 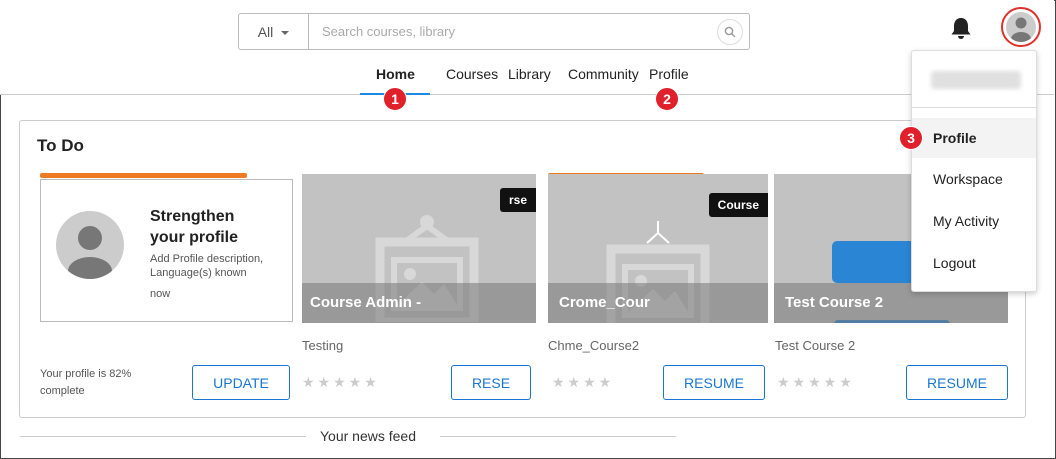 What do you see at coordinates (207, 259) in the screenshot?
I see `profile-card-line: Add Profile description,` at bounding box center [207, 259].